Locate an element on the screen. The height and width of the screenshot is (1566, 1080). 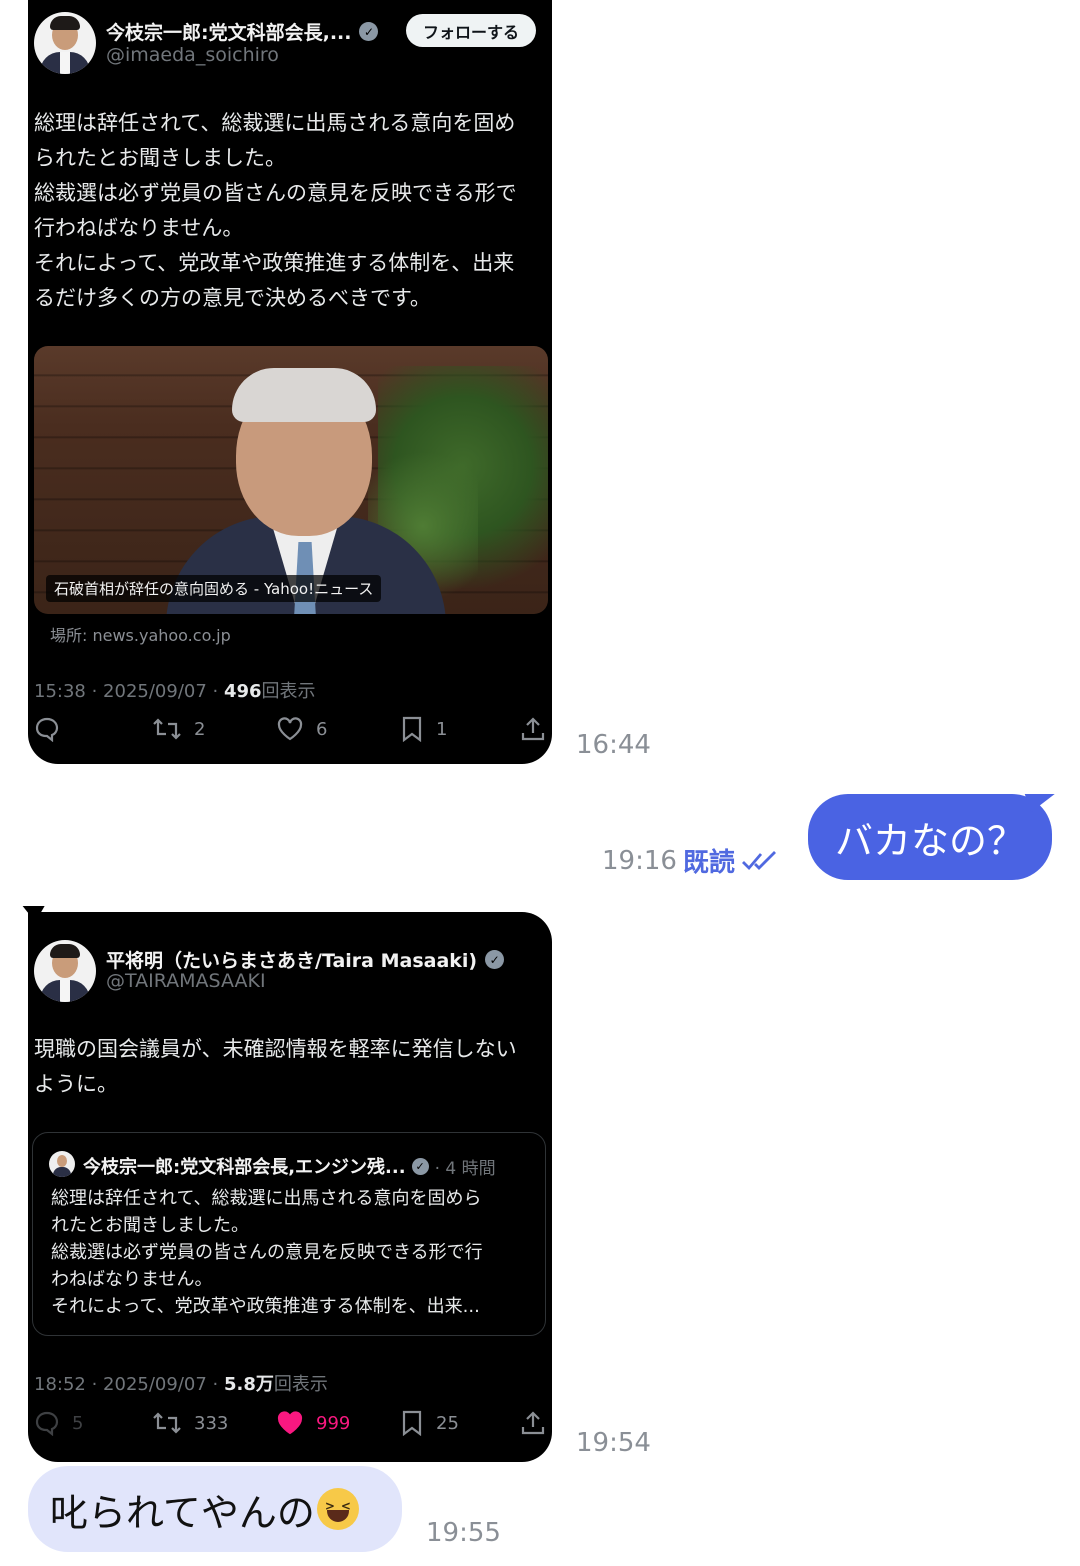
news-caption: 石破首相が辞任の意向固める - Yahoo!ニュース is located at coordinates (214, 588).